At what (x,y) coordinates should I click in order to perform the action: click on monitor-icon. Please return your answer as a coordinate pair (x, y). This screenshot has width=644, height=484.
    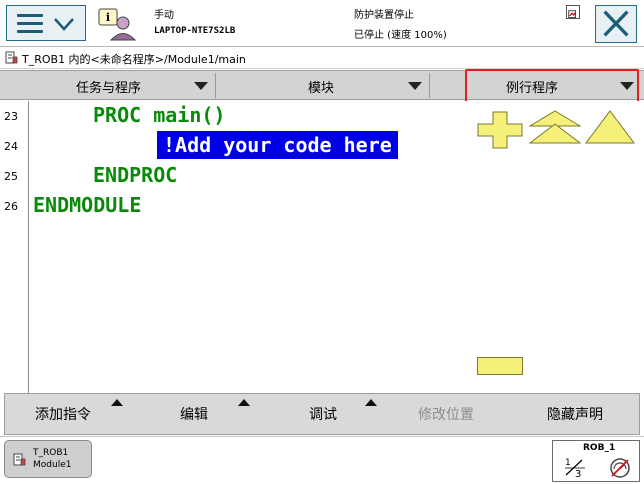
    Looking at the image, I should click on (573, 12).